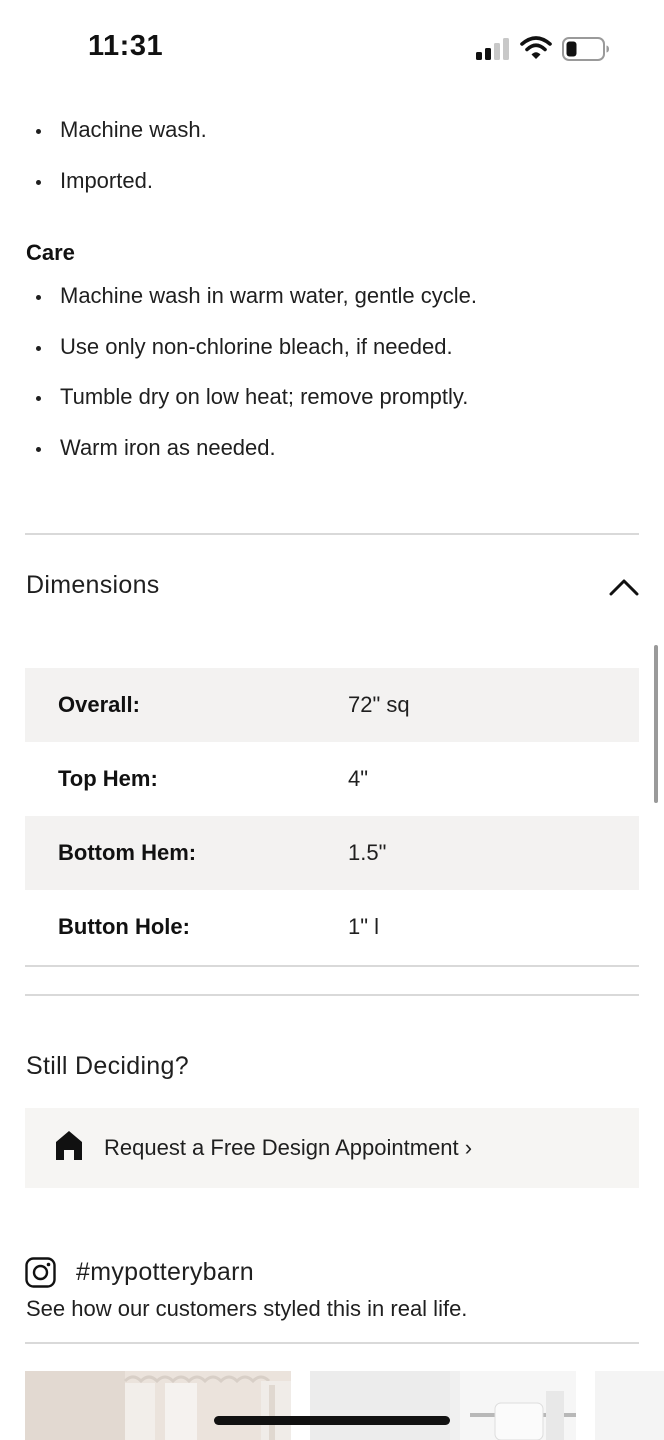 The image size is (664, 1440). I want to click on list-item: Warm iron as needed., so click(151, 448).